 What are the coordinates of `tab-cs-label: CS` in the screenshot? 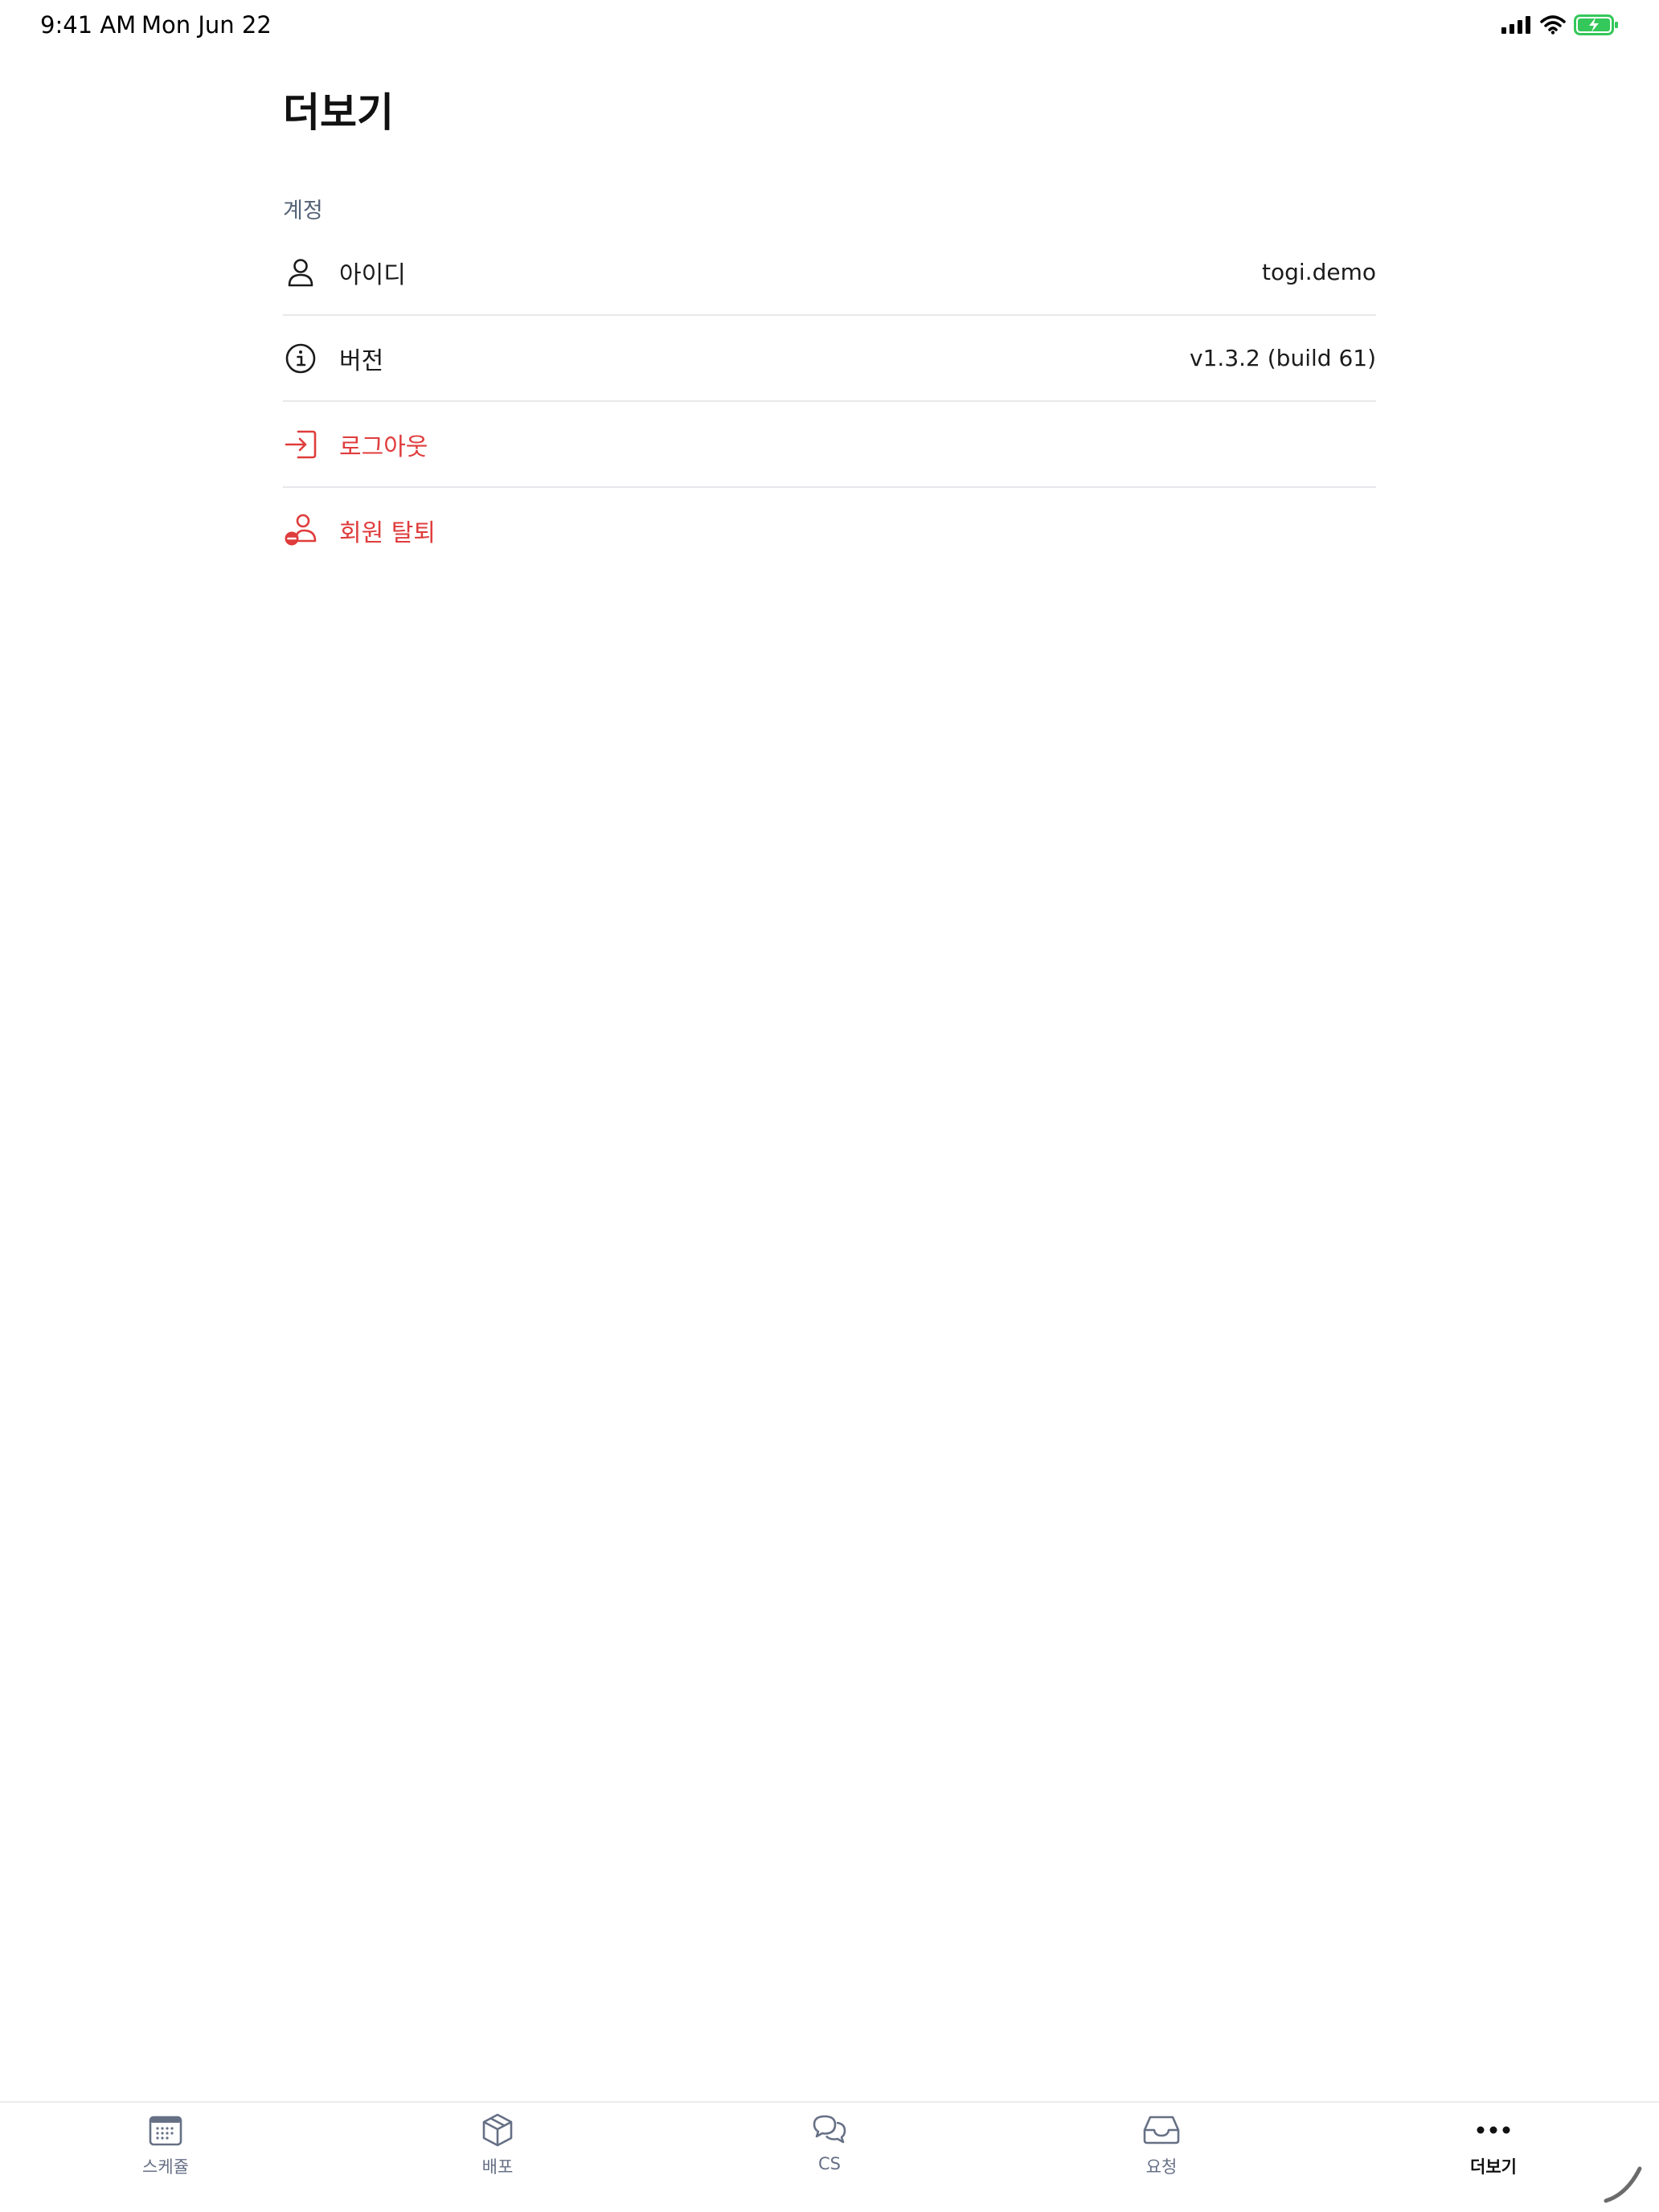 It's located at (829, 2163).